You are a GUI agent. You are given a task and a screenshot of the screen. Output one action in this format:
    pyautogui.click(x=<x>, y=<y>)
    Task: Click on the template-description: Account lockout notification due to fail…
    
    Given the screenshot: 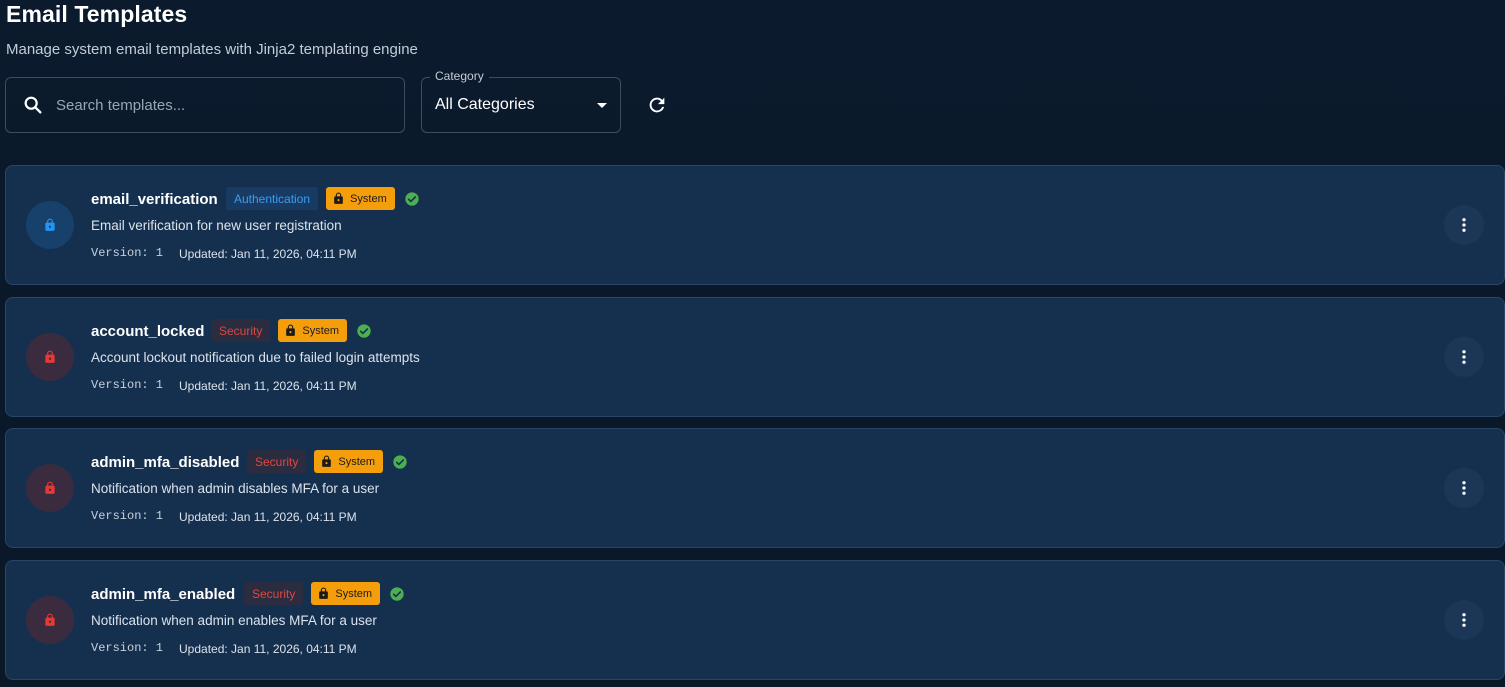 What is the action you would take?
    pyautogui.click(x=255, y=357)
    